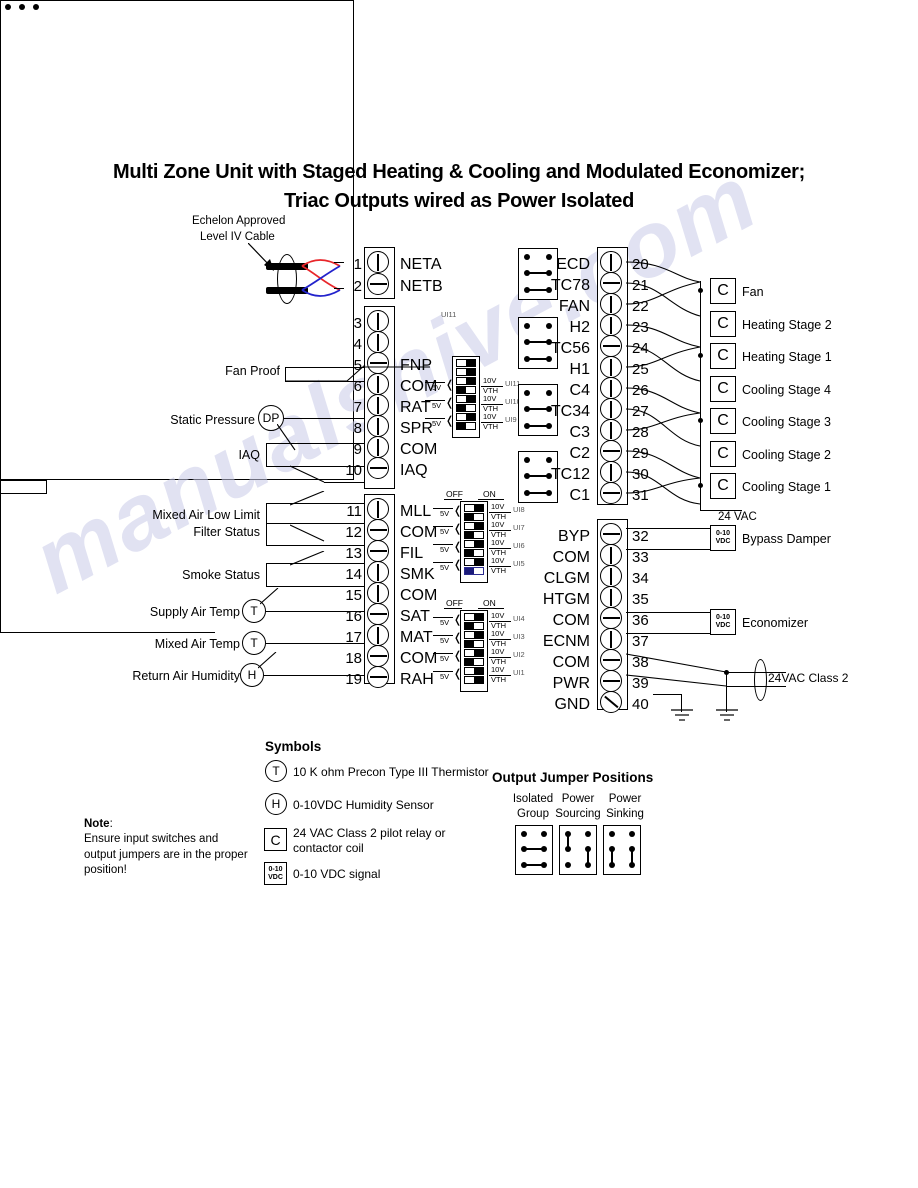 The width and height of the screenshot is (918, 1188). What do you see at coordinates (339, 289) in the screenshot?
I see `net-wire-b` at bounding box center [339, 289].